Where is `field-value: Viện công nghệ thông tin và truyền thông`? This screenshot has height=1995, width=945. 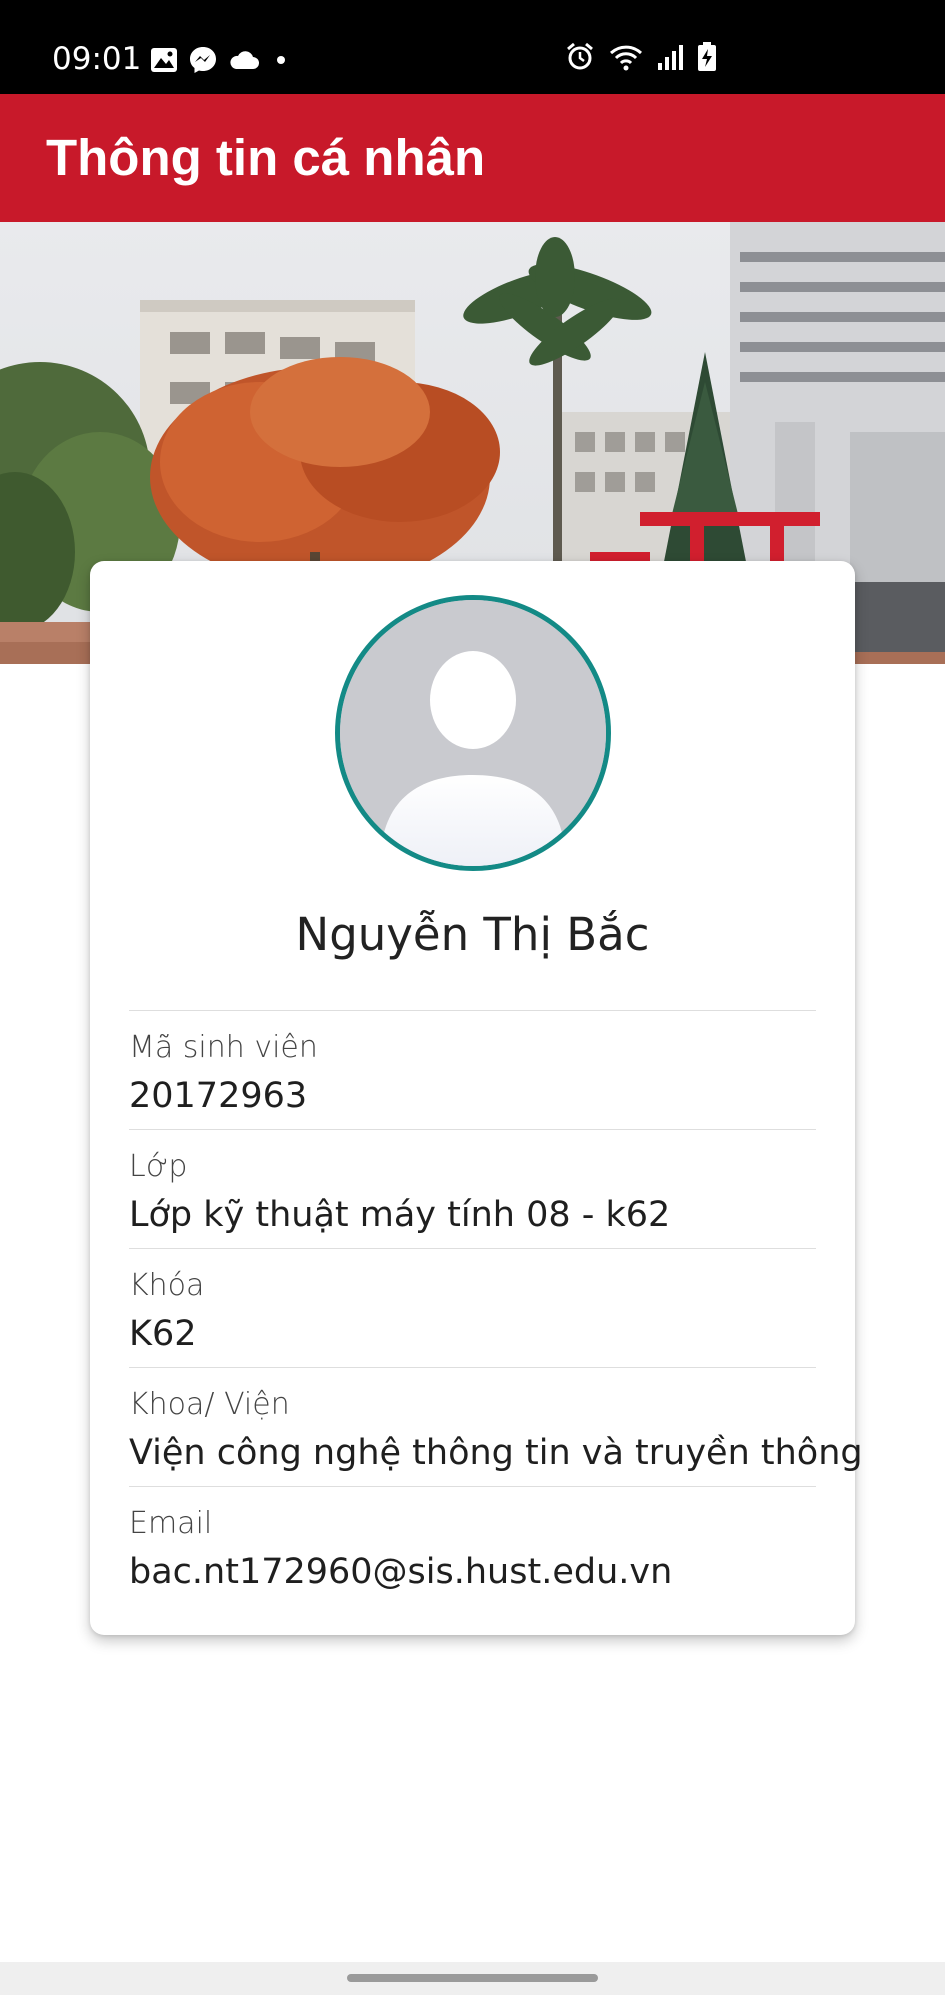
field-value: Viện công nghệ thông tin và truyền thông is located at coordinates (496, 1453).